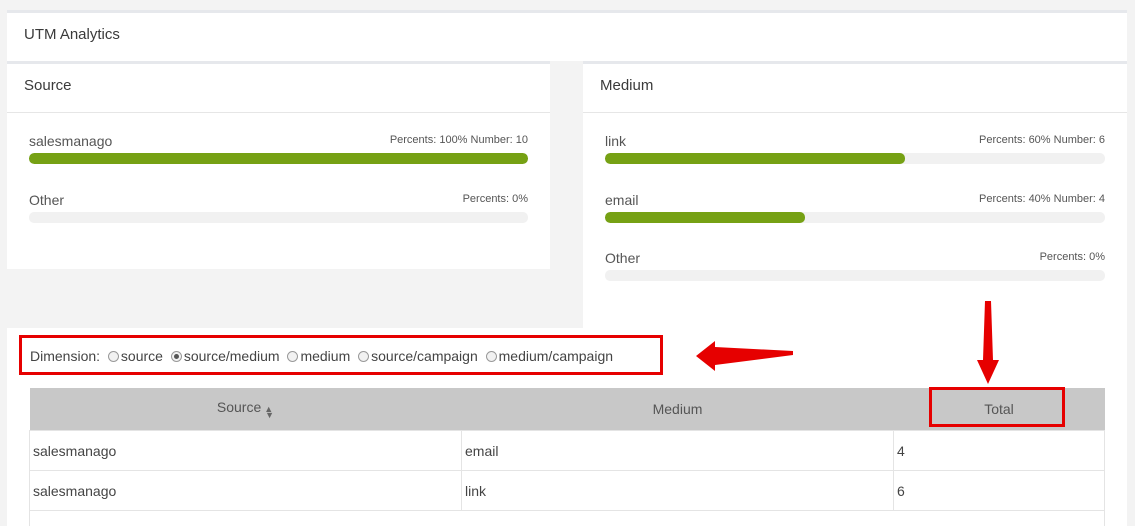  What do you see at coordinates (988, 342) in the screenshot?
I see `arrow-down-icon` at bounding box center [988, 342].